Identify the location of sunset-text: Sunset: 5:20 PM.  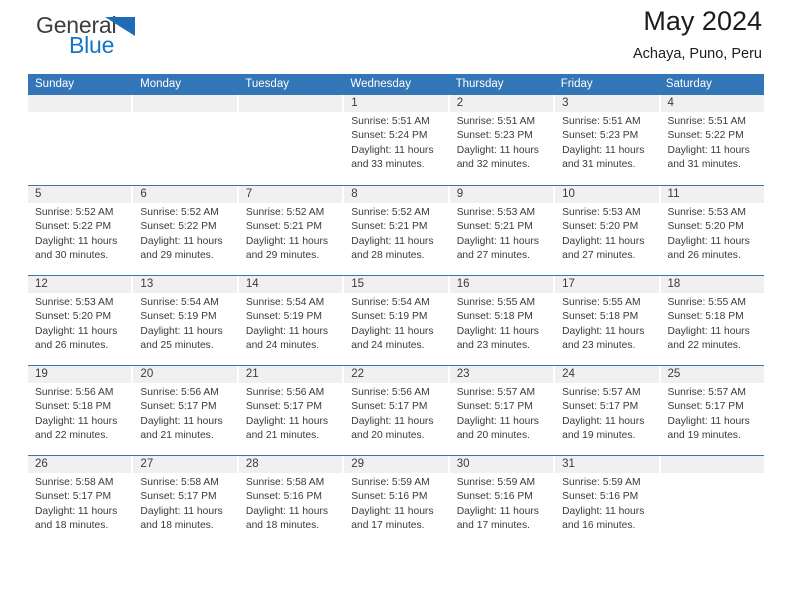
(73, 317).